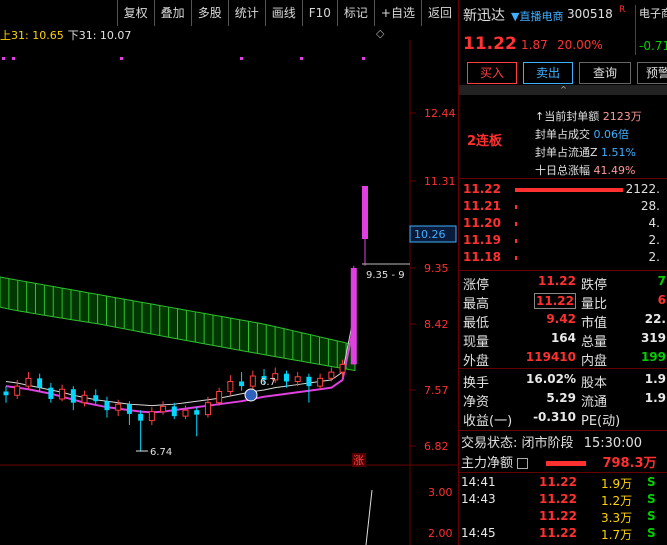  I want to click on quote-label: 换手, so click(476, 383).